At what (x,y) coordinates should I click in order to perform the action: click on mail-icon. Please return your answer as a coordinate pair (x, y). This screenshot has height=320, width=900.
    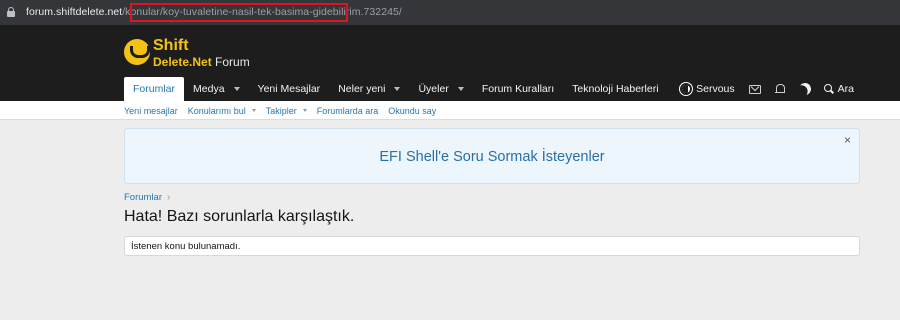
    Looking at the image, I should click on (754, 89).